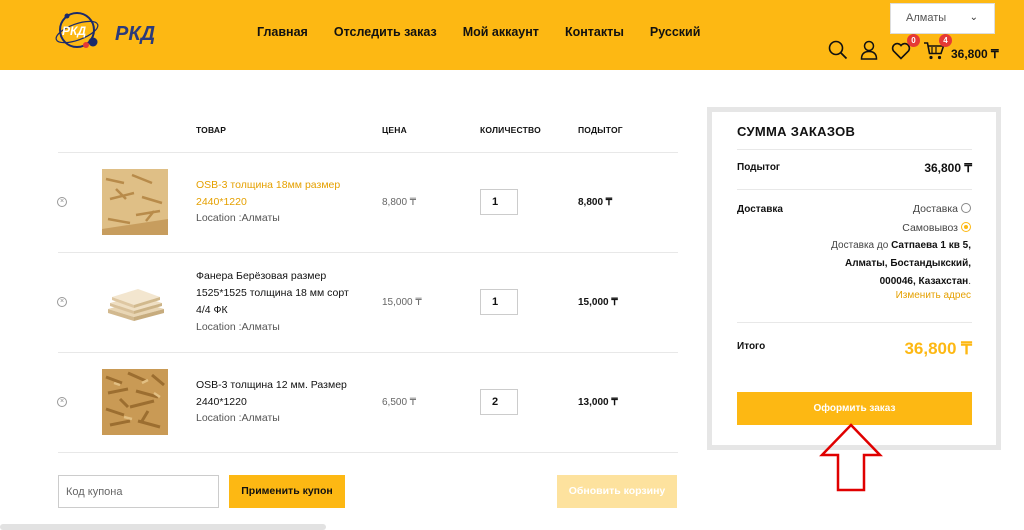 This screenshot has width=1024, height=530. I want to click on summary-shipping-label: Доставка, so click(760, 209).